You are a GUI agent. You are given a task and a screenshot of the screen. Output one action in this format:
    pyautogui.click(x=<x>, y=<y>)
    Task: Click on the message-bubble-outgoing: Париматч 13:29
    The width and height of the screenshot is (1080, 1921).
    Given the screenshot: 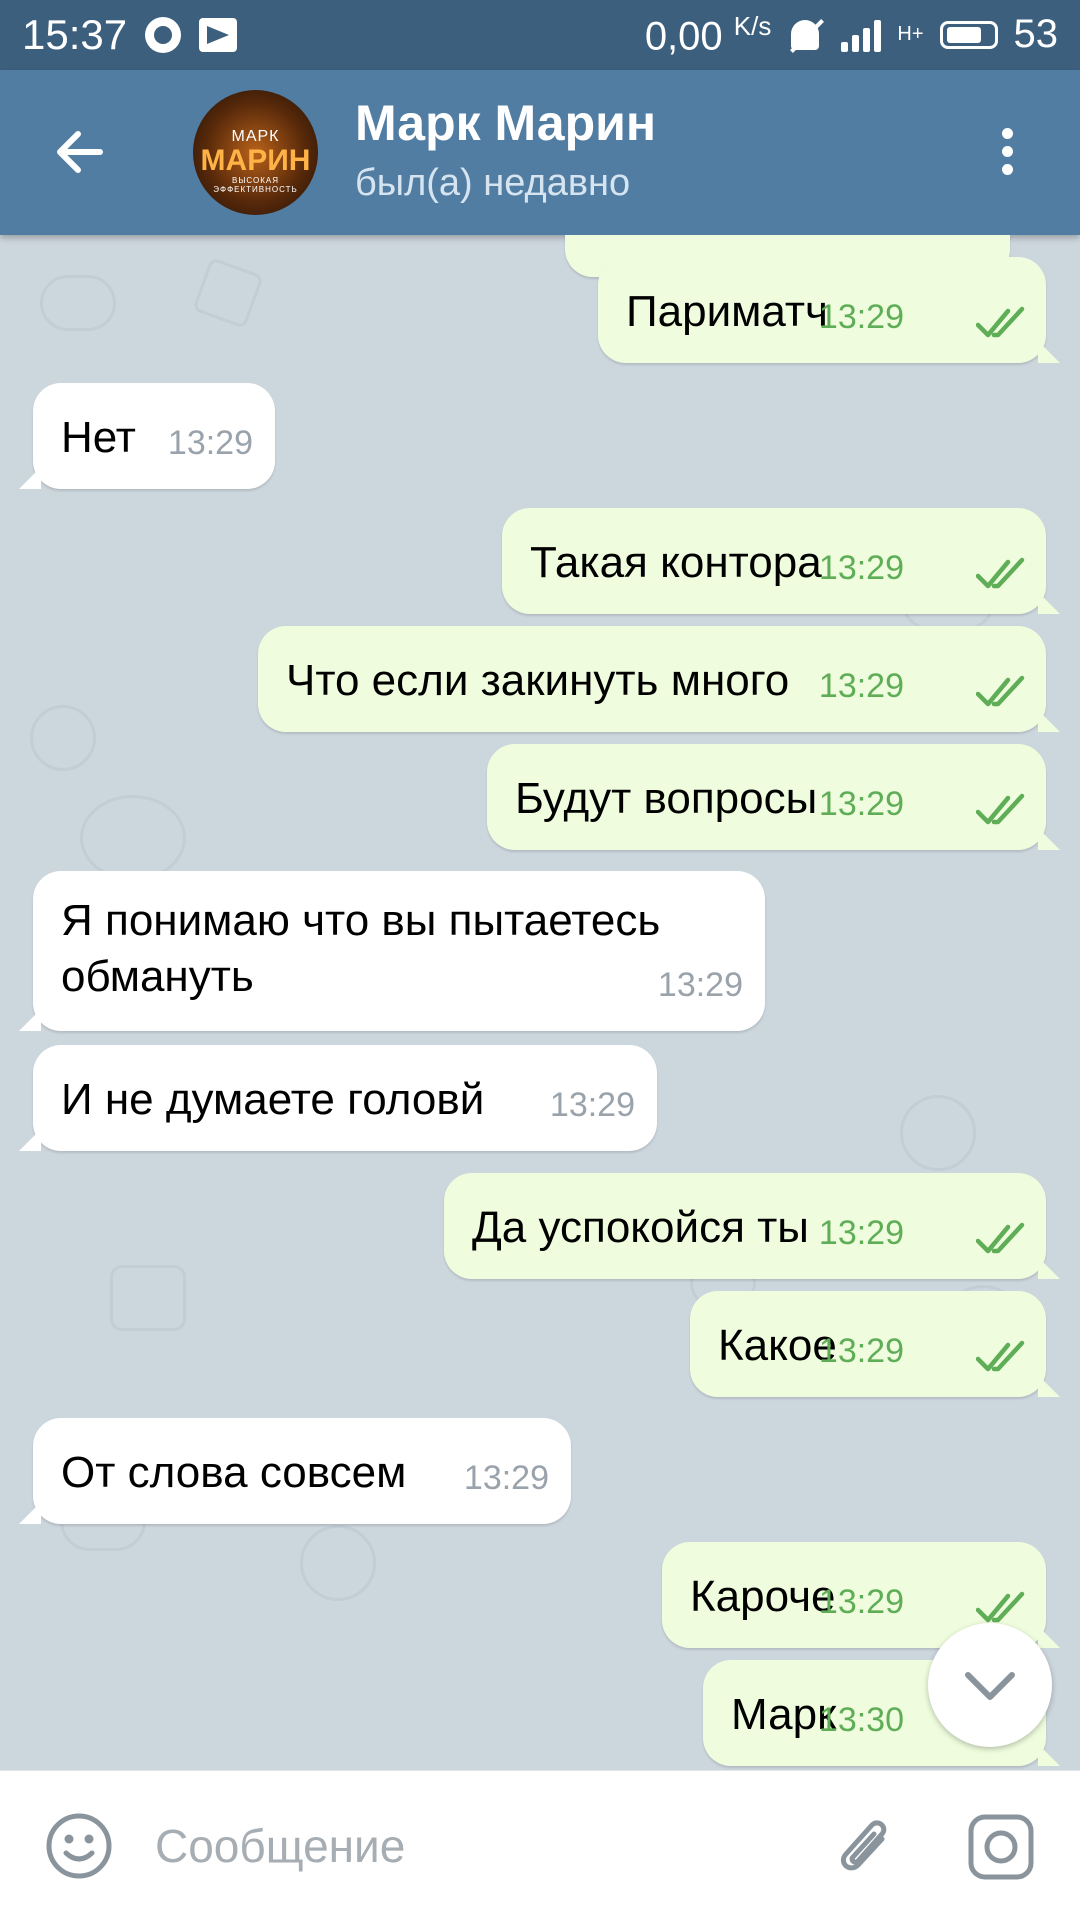 What is the action you would take?
    pyautogui.click(x=822, y=310)
    